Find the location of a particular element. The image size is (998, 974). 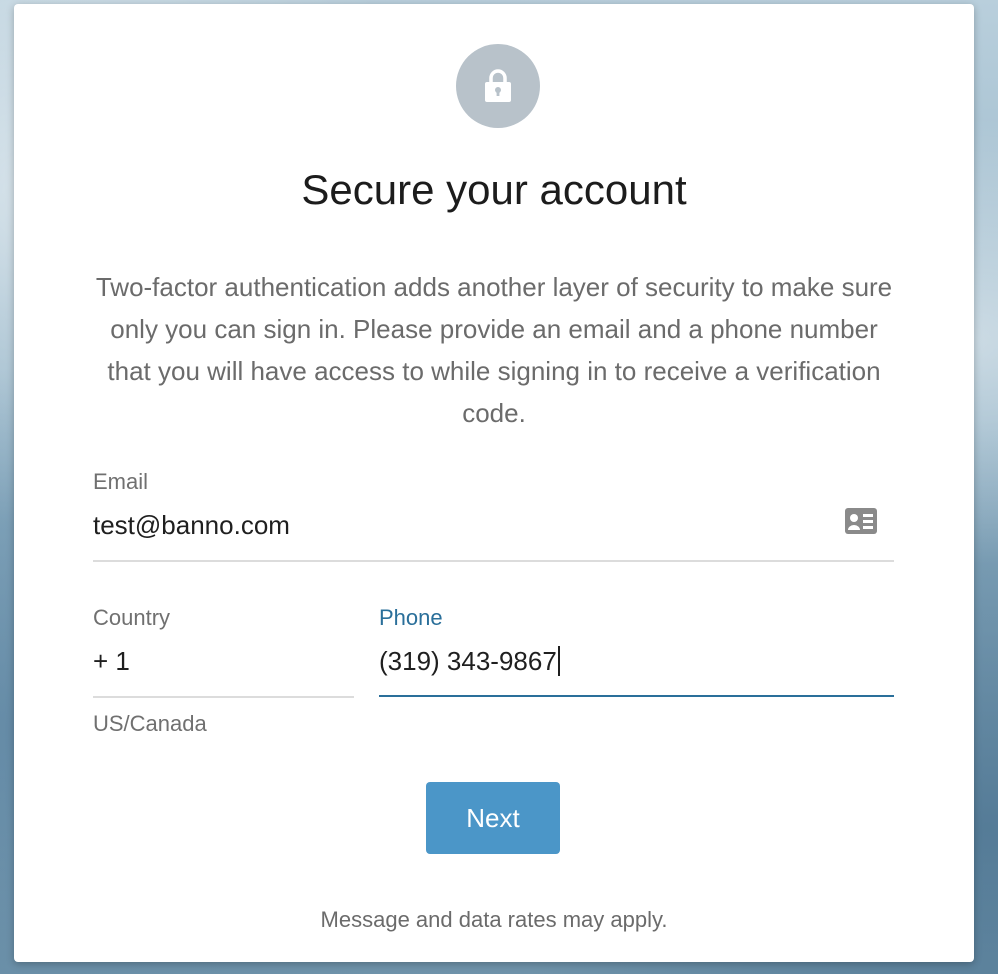

email-field: test@banno.com is located at coordinates (453, 525).